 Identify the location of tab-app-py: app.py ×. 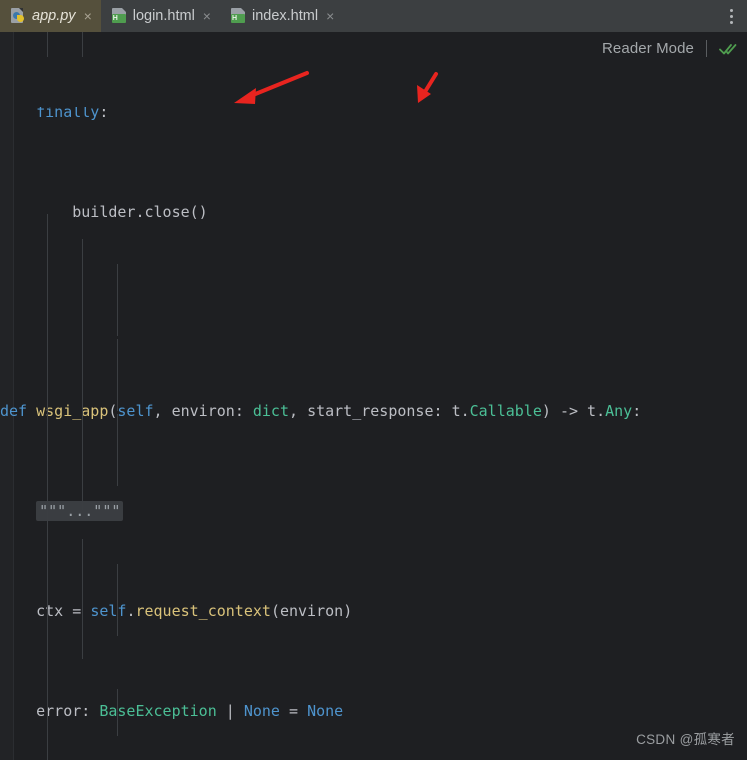
(50, 16).